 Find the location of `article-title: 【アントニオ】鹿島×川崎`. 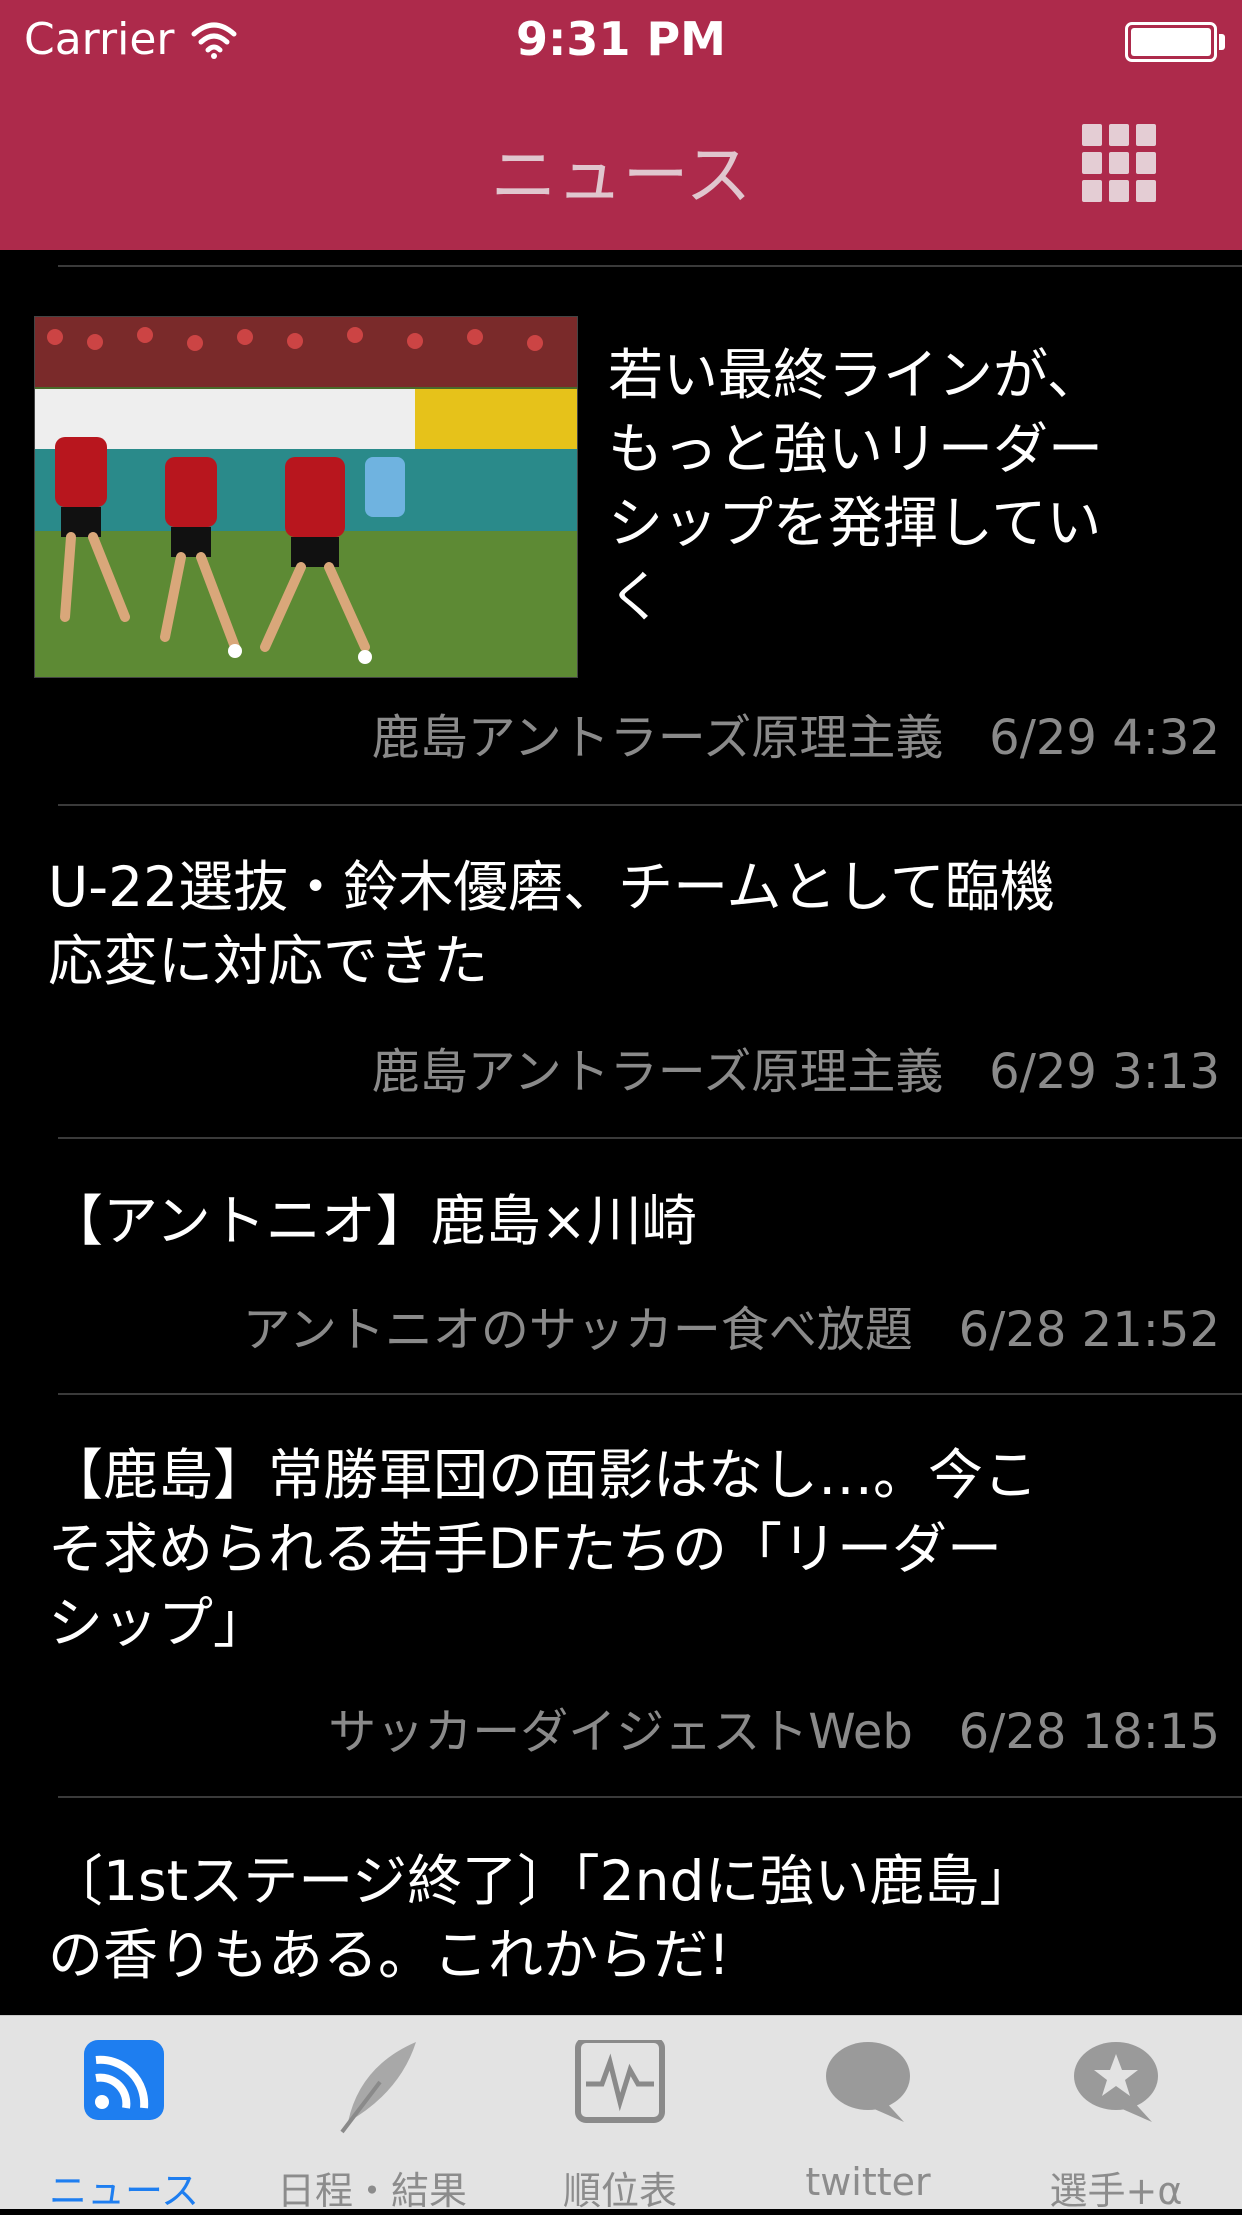

article-title: 【アントニオ】鹿島×川崎 is located at coordinates (638, 1221).